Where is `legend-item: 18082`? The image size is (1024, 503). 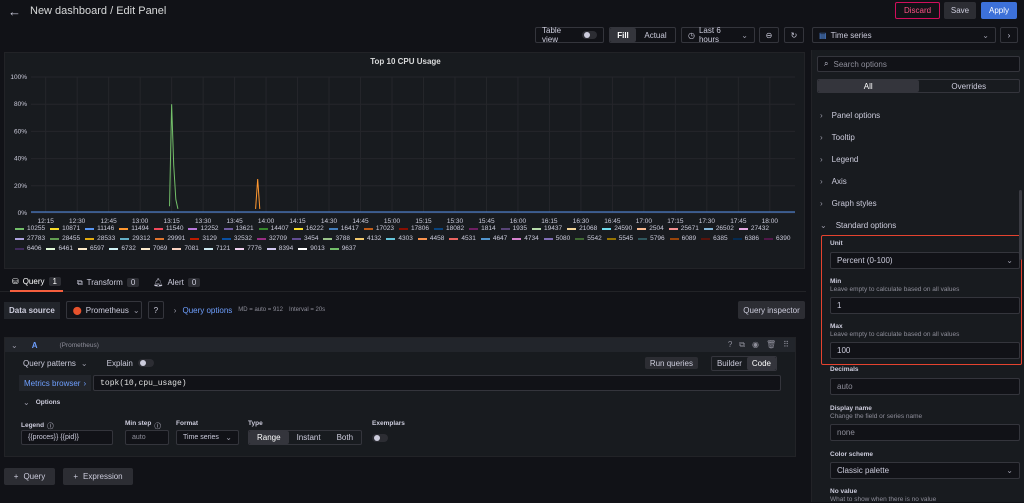
legend-item: 18082 is located at coordinates (449, 228).